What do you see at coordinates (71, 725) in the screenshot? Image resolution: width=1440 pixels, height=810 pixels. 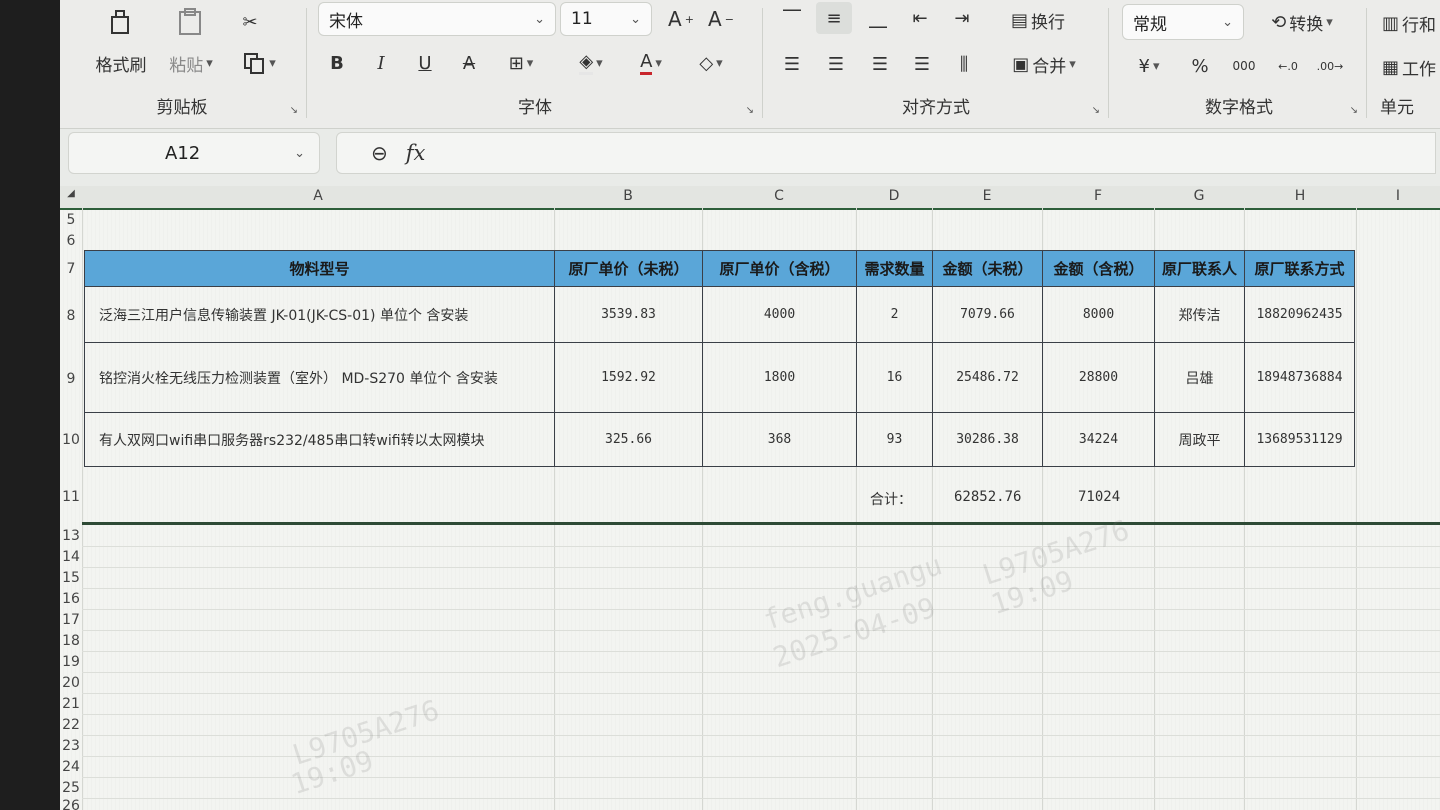 I see `row-header: 22` at bounding box center [71, 725].